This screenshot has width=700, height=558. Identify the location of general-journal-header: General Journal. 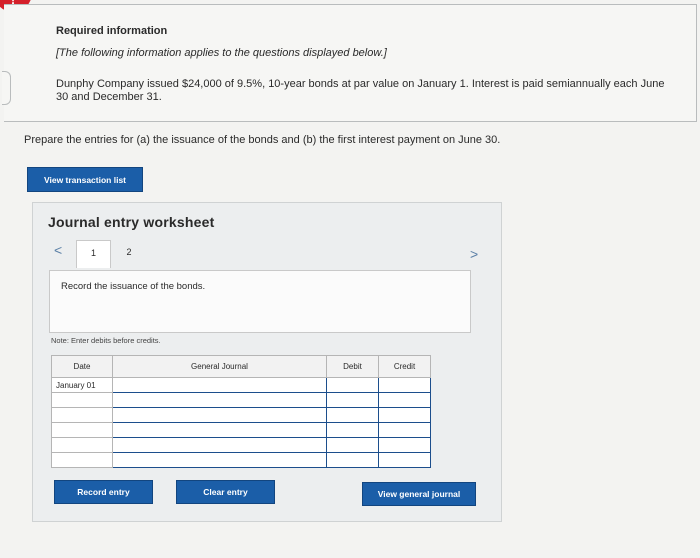
(219, 366).